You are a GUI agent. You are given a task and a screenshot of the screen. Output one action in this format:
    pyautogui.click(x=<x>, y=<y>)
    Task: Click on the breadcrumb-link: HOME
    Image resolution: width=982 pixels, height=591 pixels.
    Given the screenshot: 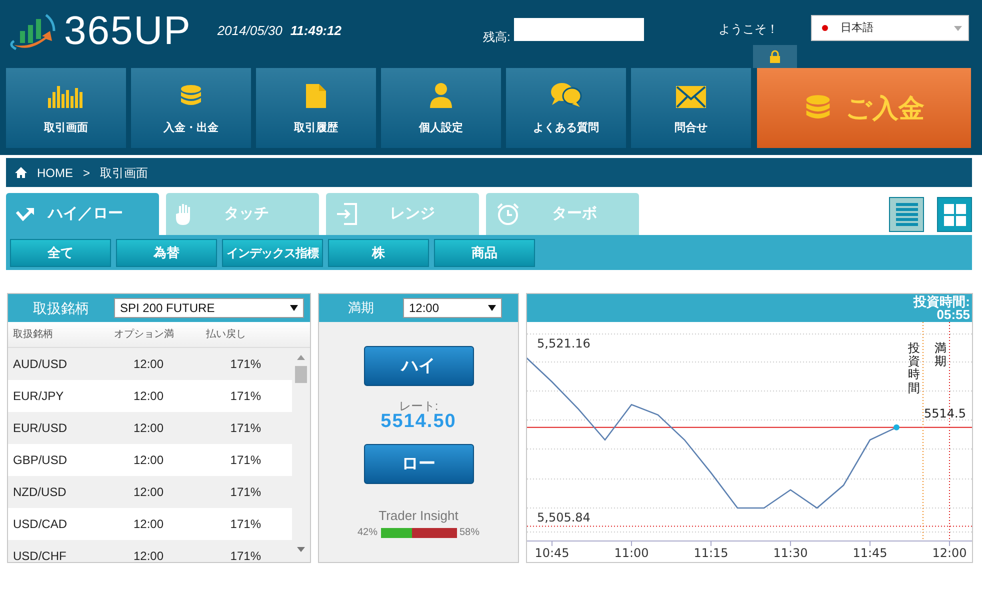 What is the action you would take?
    pyautogui.click(x=55, y=173)
    